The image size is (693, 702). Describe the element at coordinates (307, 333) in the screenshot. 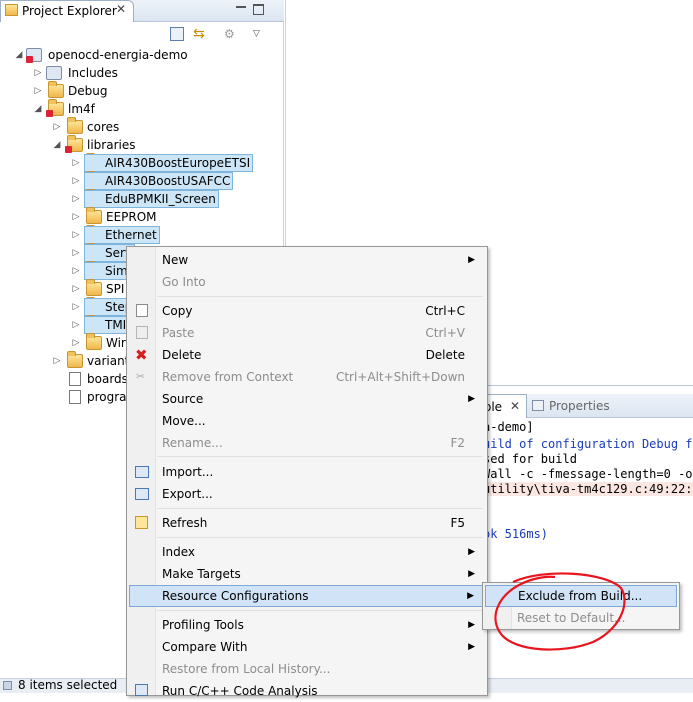

I see `menu-item-paste: Paste Ctrl+V` at that location.